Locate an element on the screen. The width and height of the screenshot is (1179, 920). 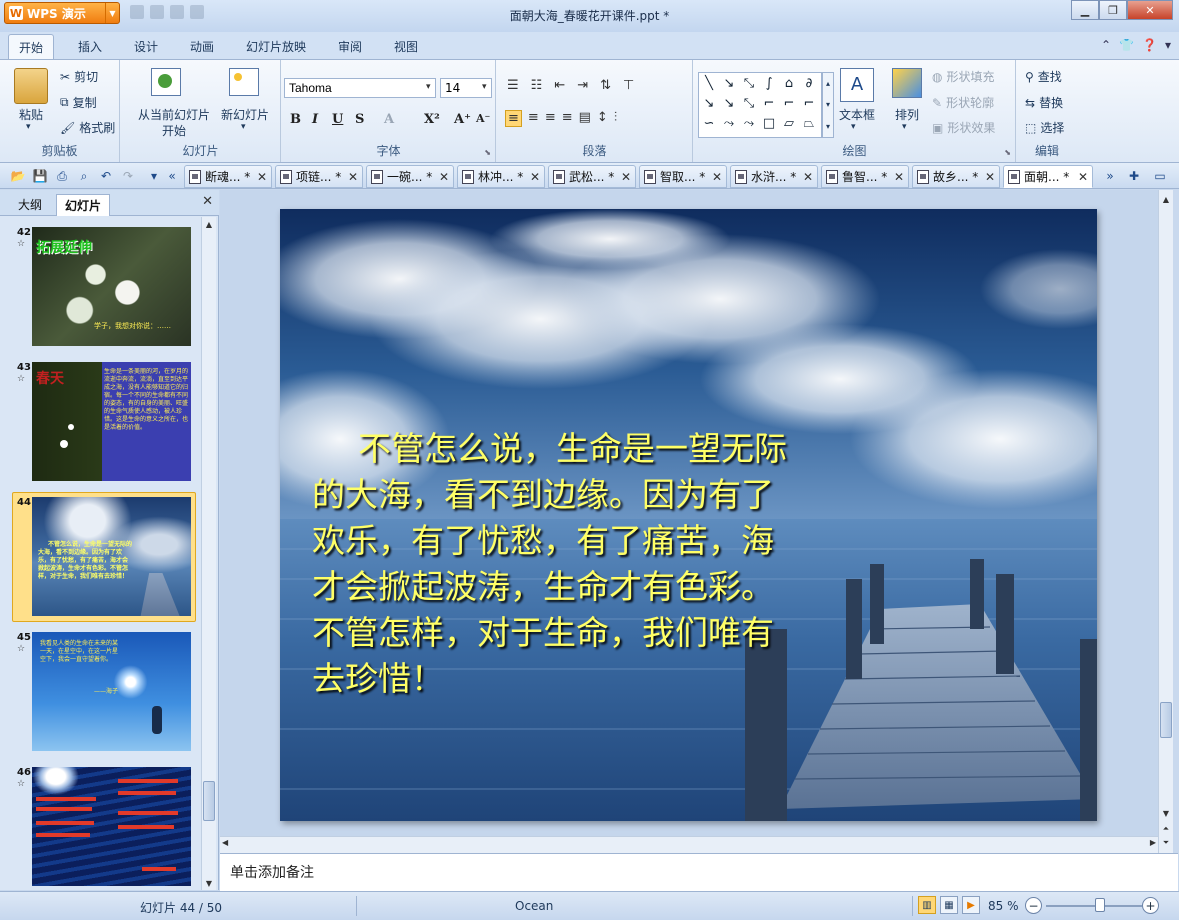
redo-icon: ↷ is located at coordinates (128, 176).